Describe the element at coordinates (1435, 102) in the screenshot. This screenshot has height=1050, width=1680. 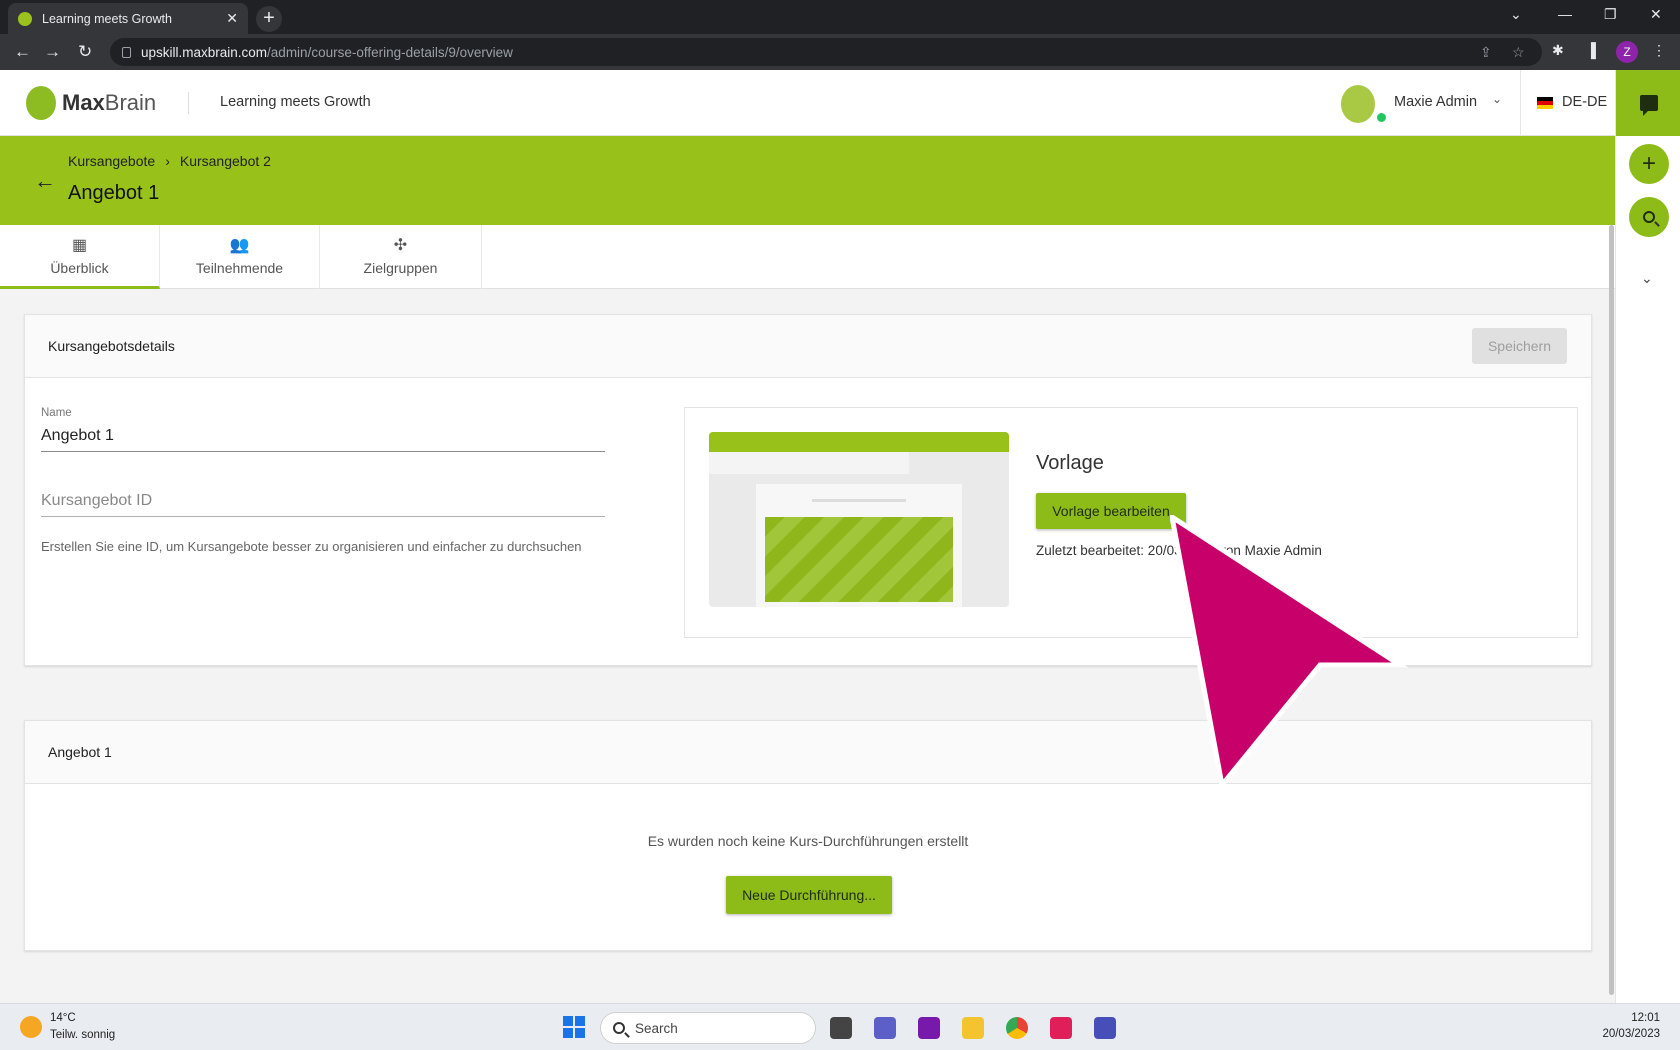
I see `user-menu-name: Maxie Admin` at that location.